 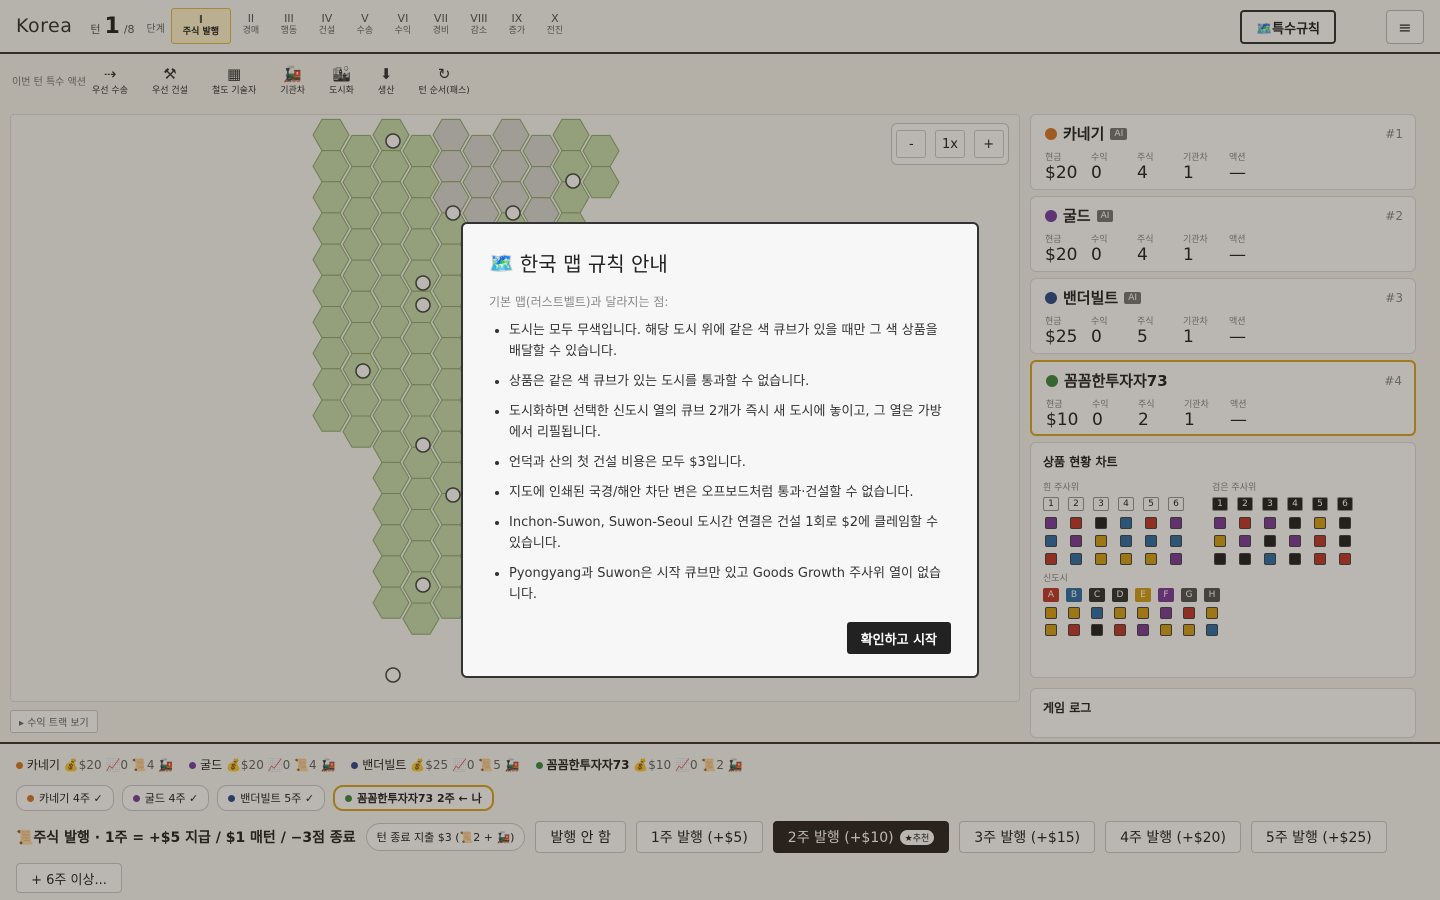 I want to click on rule-item: 언덕과 산의 첫 건설 비용은 모두 $3입니다., so click(x=730, y=462).